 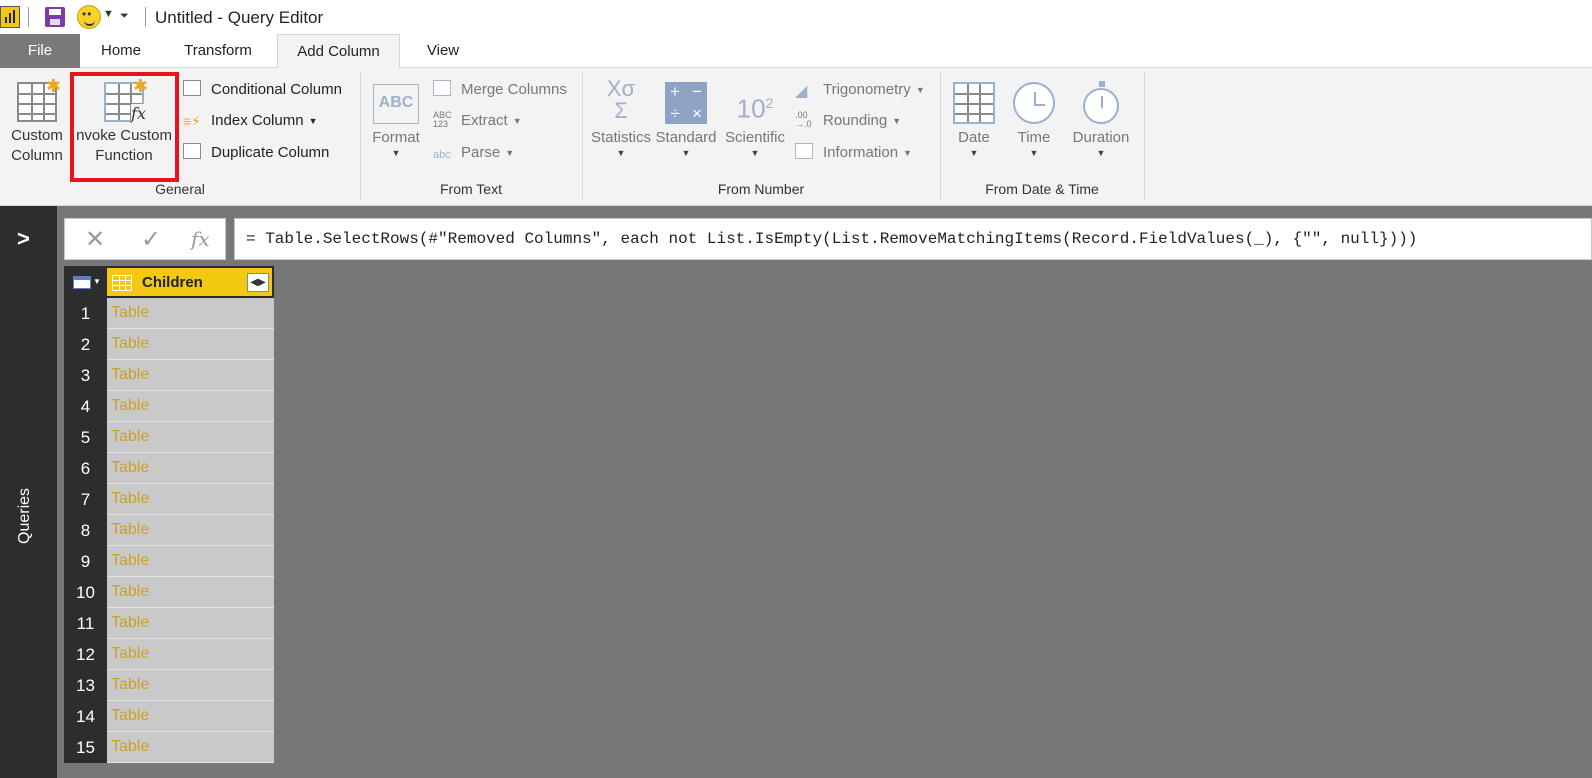 What do you see at coordinates (121, 51) in the screenshot?
I see `tab-home: Home` at bounding box center [121, 51].